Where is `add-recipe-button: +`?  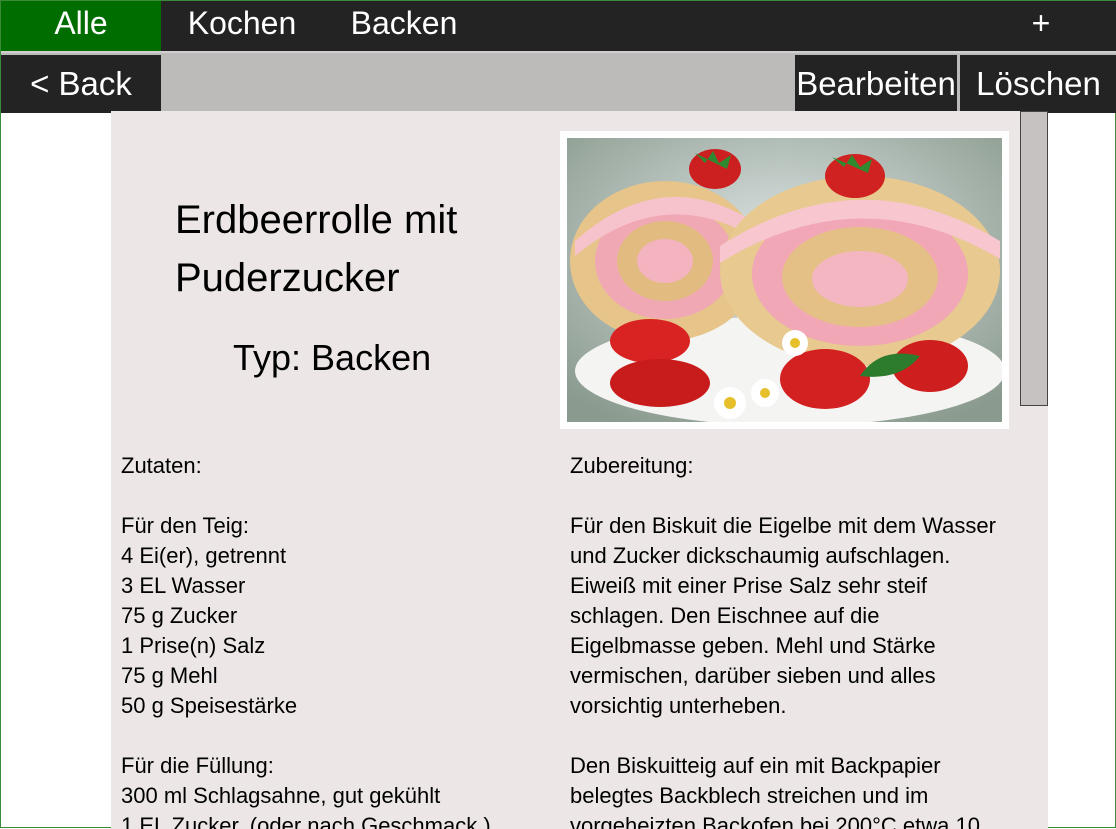
add-recipe-button: + is located at coordinates (1041, 26).